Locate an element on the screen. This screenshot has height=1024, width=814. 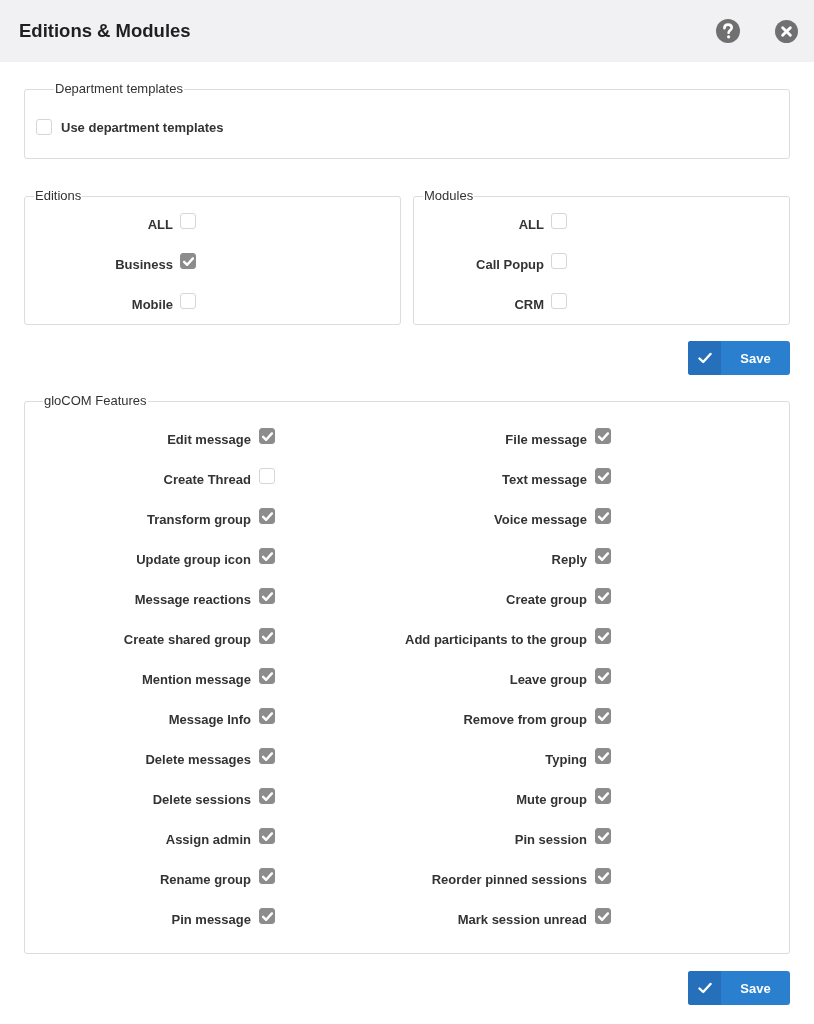
checkbox-label: Text message is located at coordinates (544, 479).